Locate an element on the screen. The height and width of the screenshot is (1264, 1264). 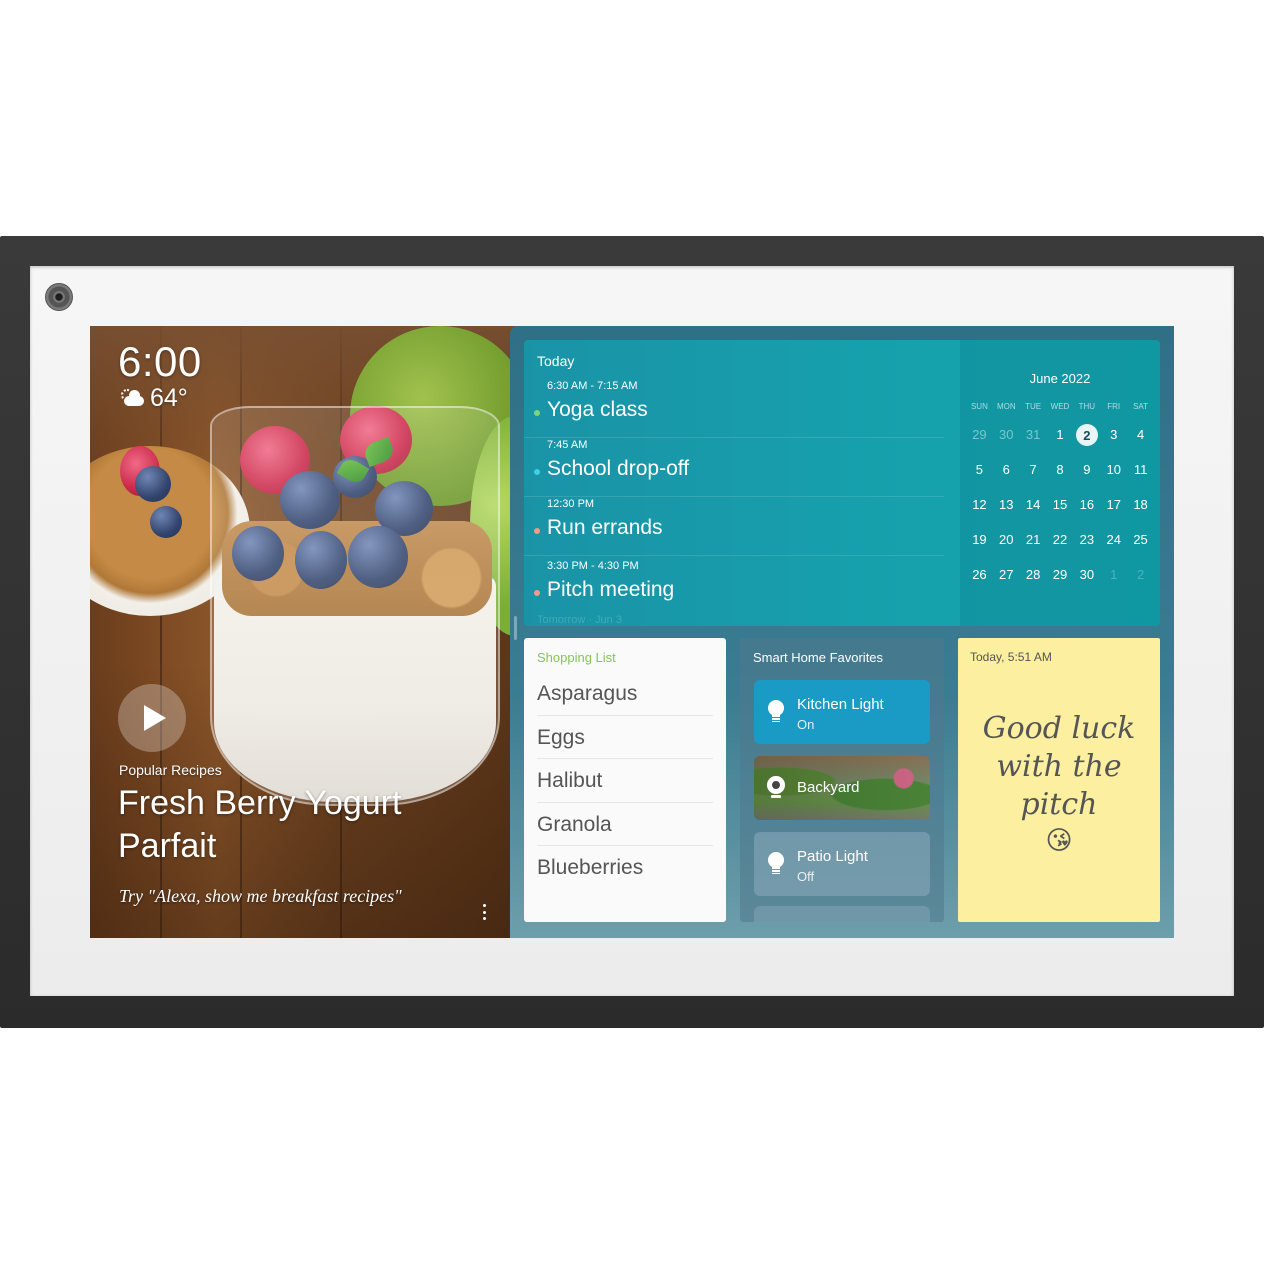
device-name: Backyard is located at coordinates (828, 787).